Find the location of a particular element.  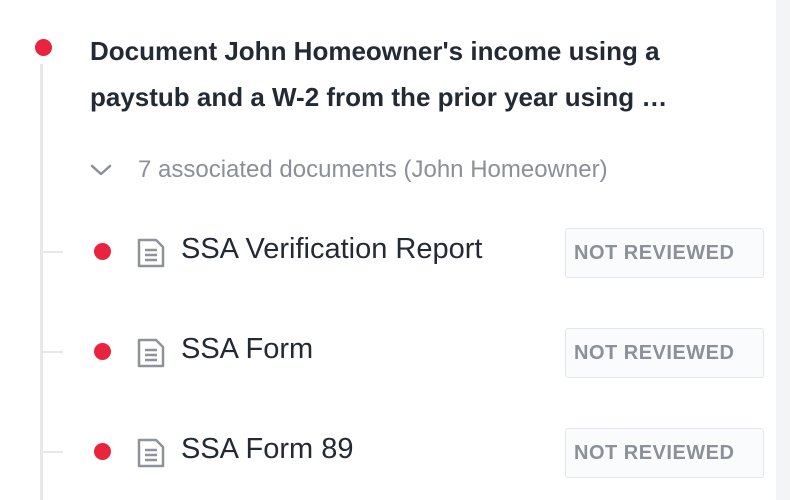

document-name: SSA Form is located at coordinates (247, 349).